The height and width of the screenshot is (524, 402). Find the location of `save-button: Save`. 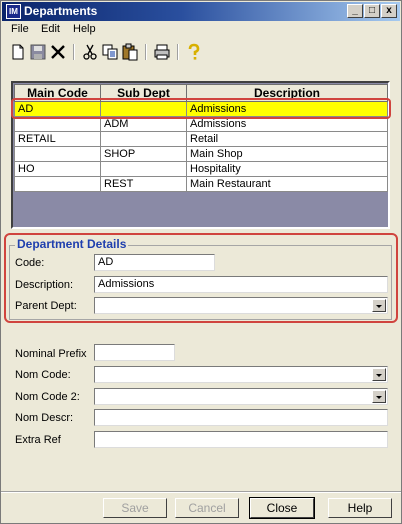

save-button: Save is located at coordinates (135, 508).